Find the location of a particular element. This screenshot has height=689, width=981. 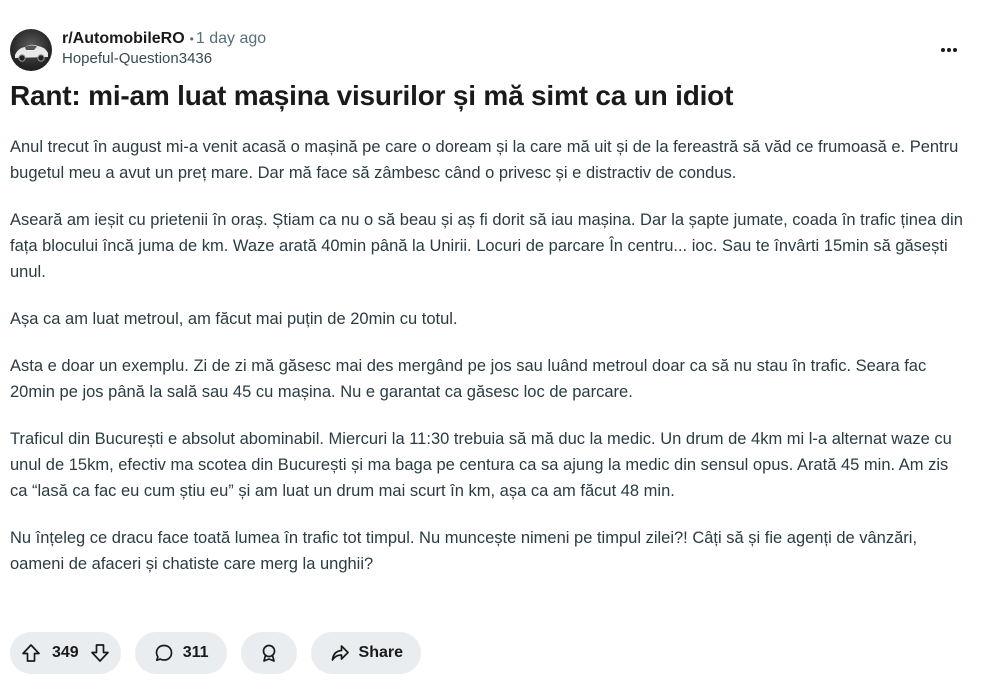

arrow-up-icon is located at coordinates (31, 653).